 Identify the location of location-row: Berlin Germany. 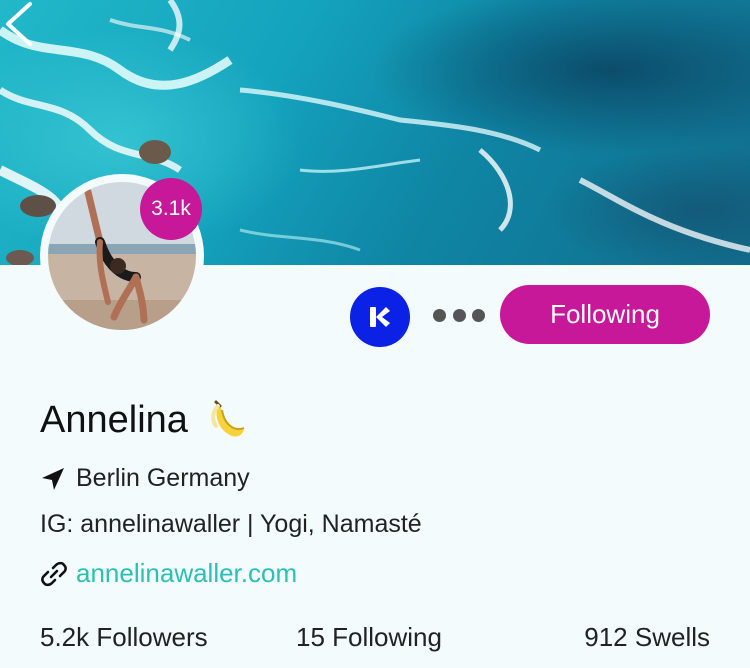
(145, 478).